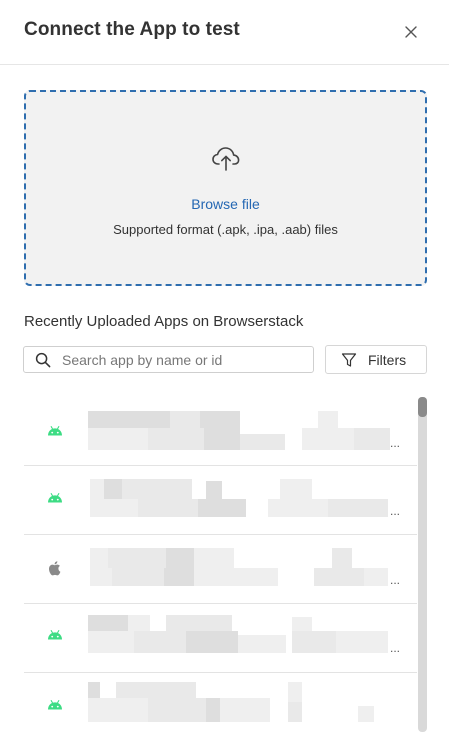 The image size is (449, 756). Describe the element at coordinates (387, 360) in the screenshot. I see `filters-label: Filters` at that location.